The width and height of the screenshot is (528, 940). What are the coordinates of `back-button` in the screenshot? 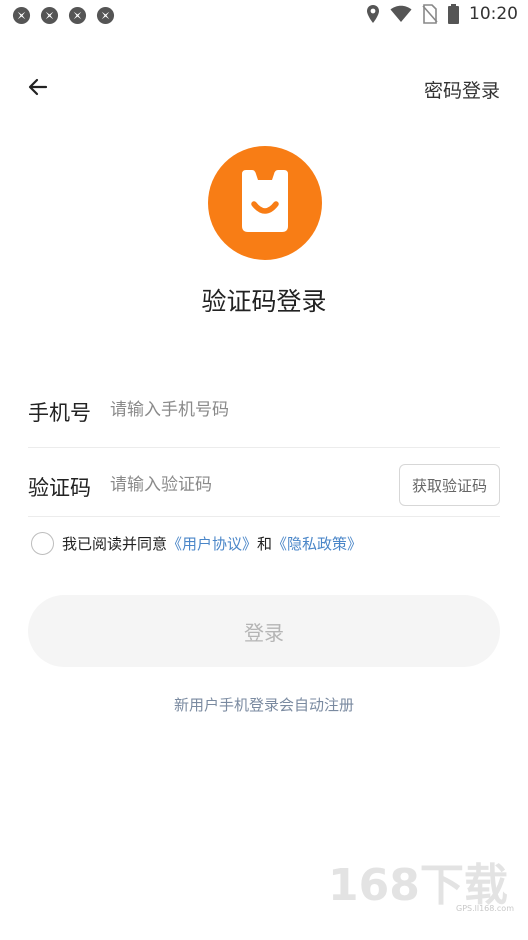 It's located at (40, 87).